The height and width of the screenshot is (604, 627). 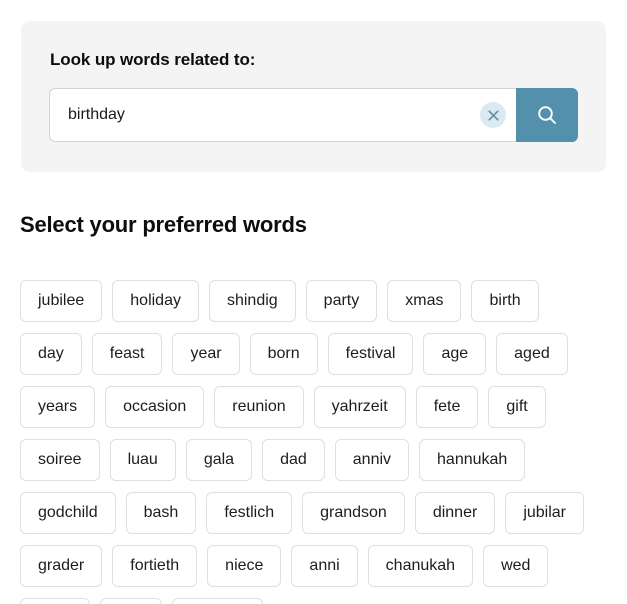 What do you see at coordinates (420, 566) in the screenshot?
I see `word-chip: chanukah` at bounding box center [420, 566].